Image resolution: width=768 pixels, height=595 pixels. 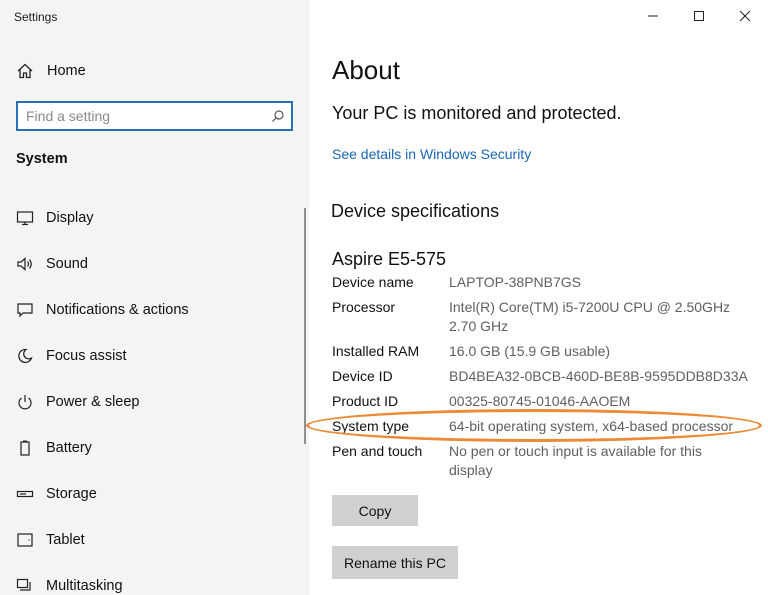 I want to click on home-label: Home, so click(x=66, y=71).